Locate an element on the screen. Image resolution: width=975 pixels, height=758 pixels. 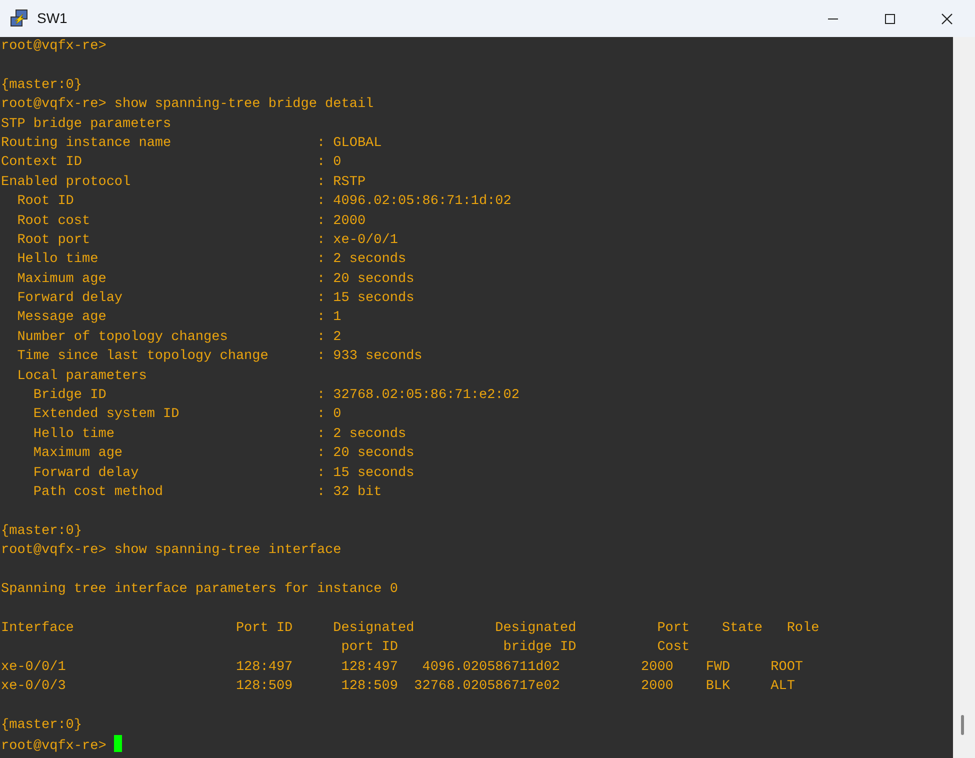
terminal-line: root@vqfx-re> show spanning-tree bridge detail is located at coordinates (187, 105).